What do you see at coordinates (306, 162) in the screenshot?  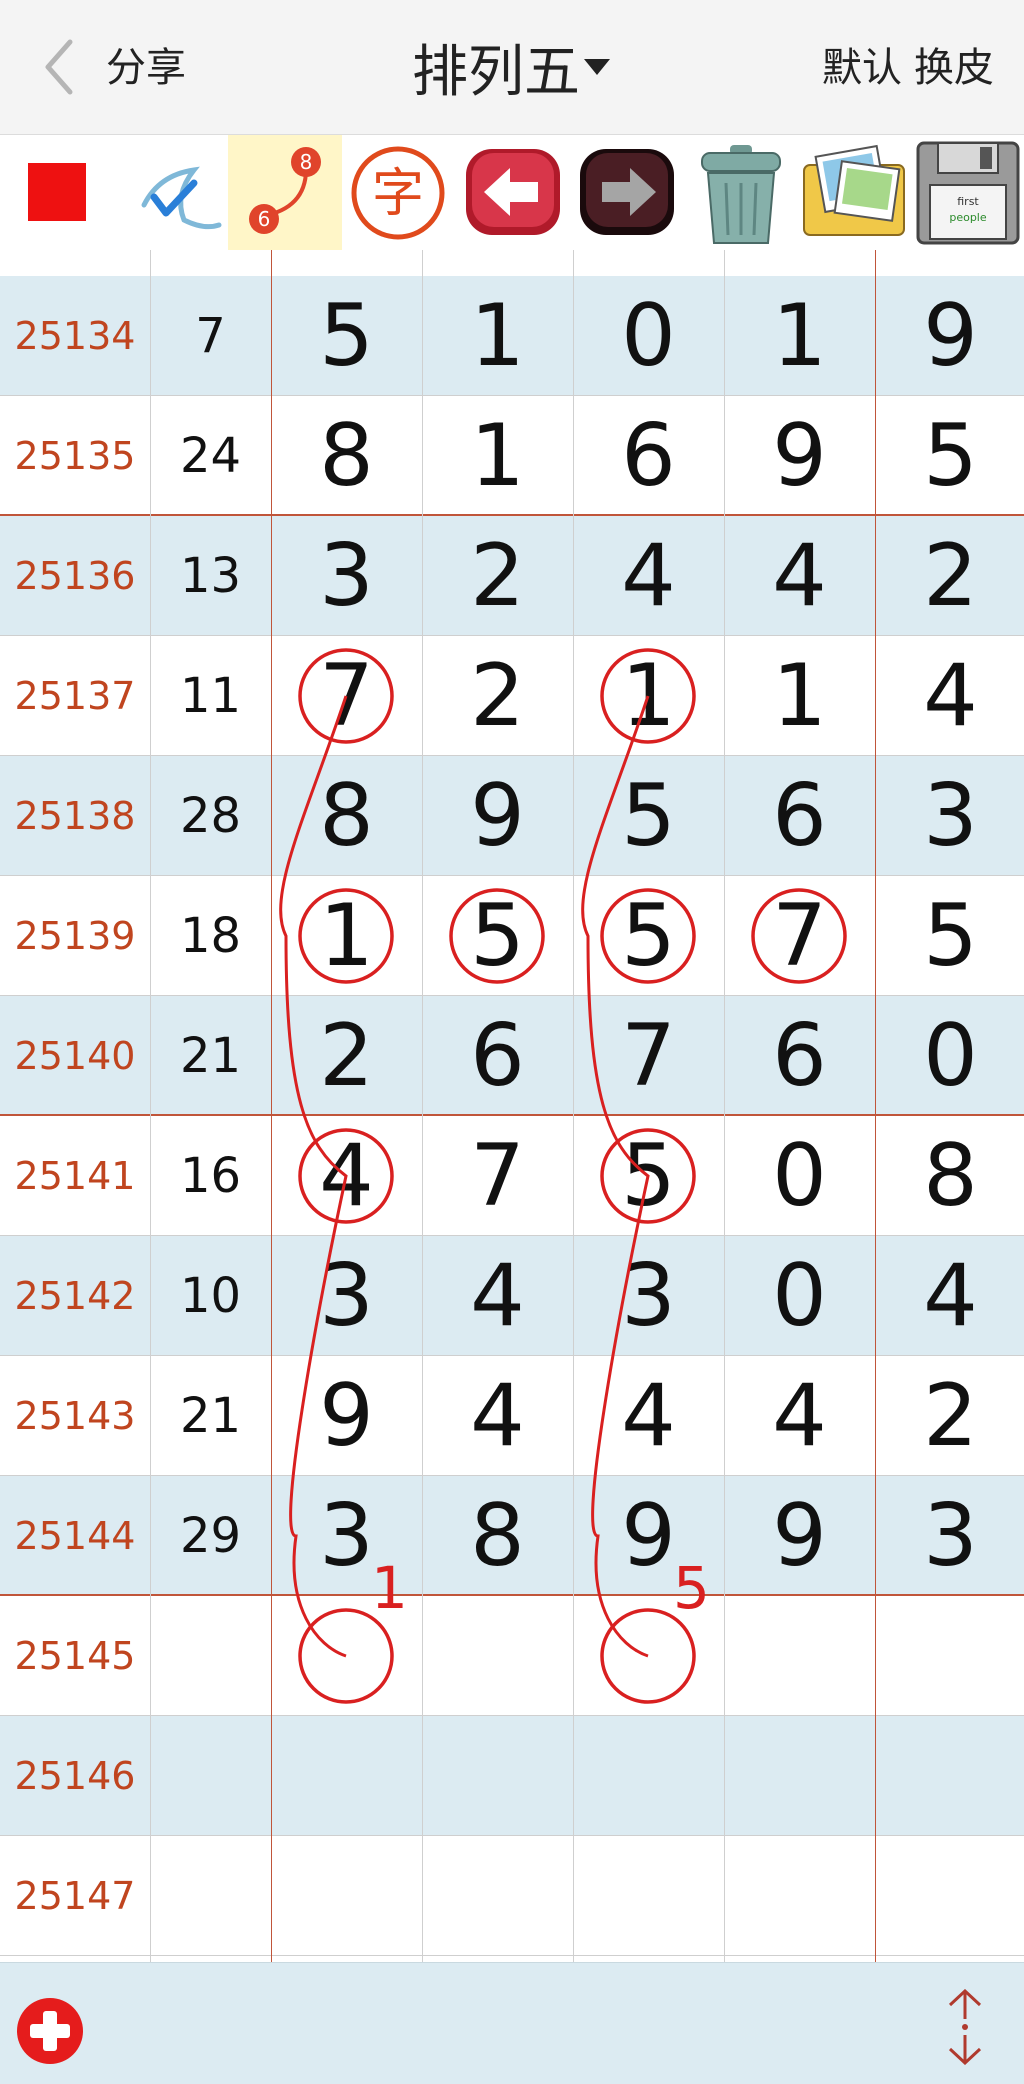 I see `badge-top: 8` at bounding box center [306, 162].